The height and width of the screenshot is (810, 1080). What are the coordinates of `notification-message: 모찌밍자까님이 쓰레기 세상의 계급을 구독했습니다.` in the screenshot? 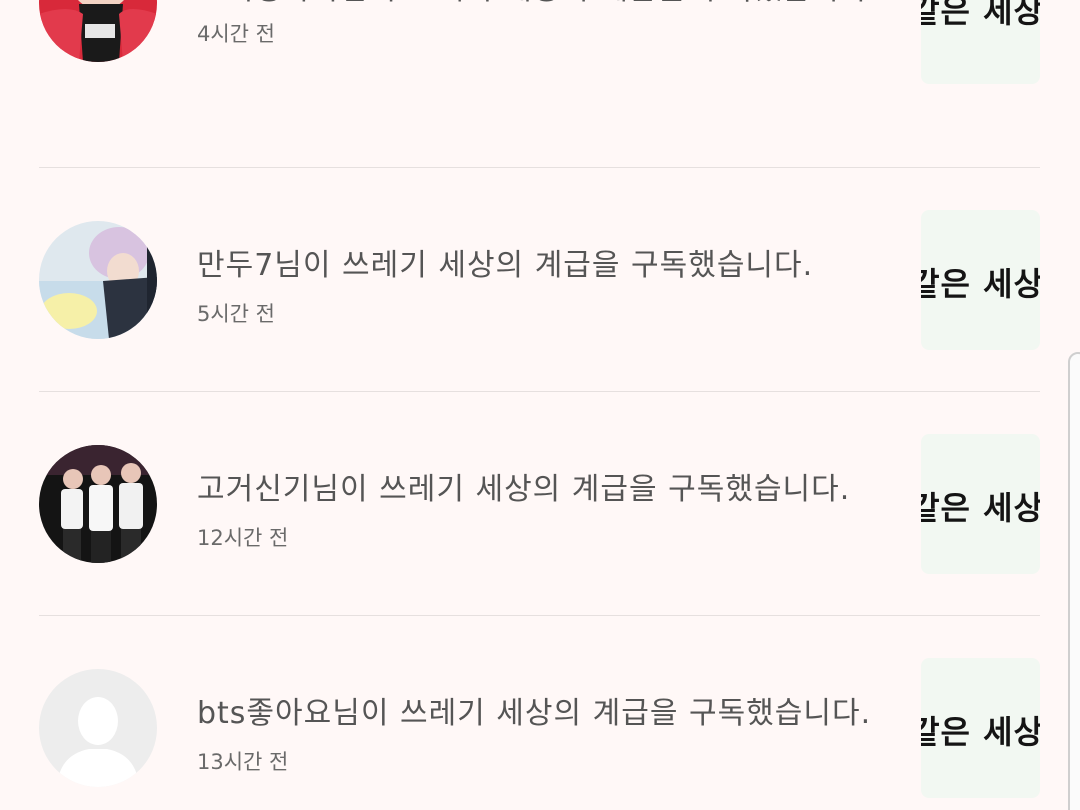 It's located at (538, 4).